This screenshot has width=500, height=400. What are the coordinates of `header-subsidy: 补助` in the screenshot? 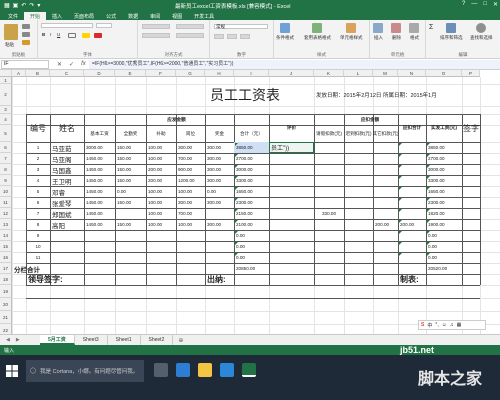 It's located at (161, 133).